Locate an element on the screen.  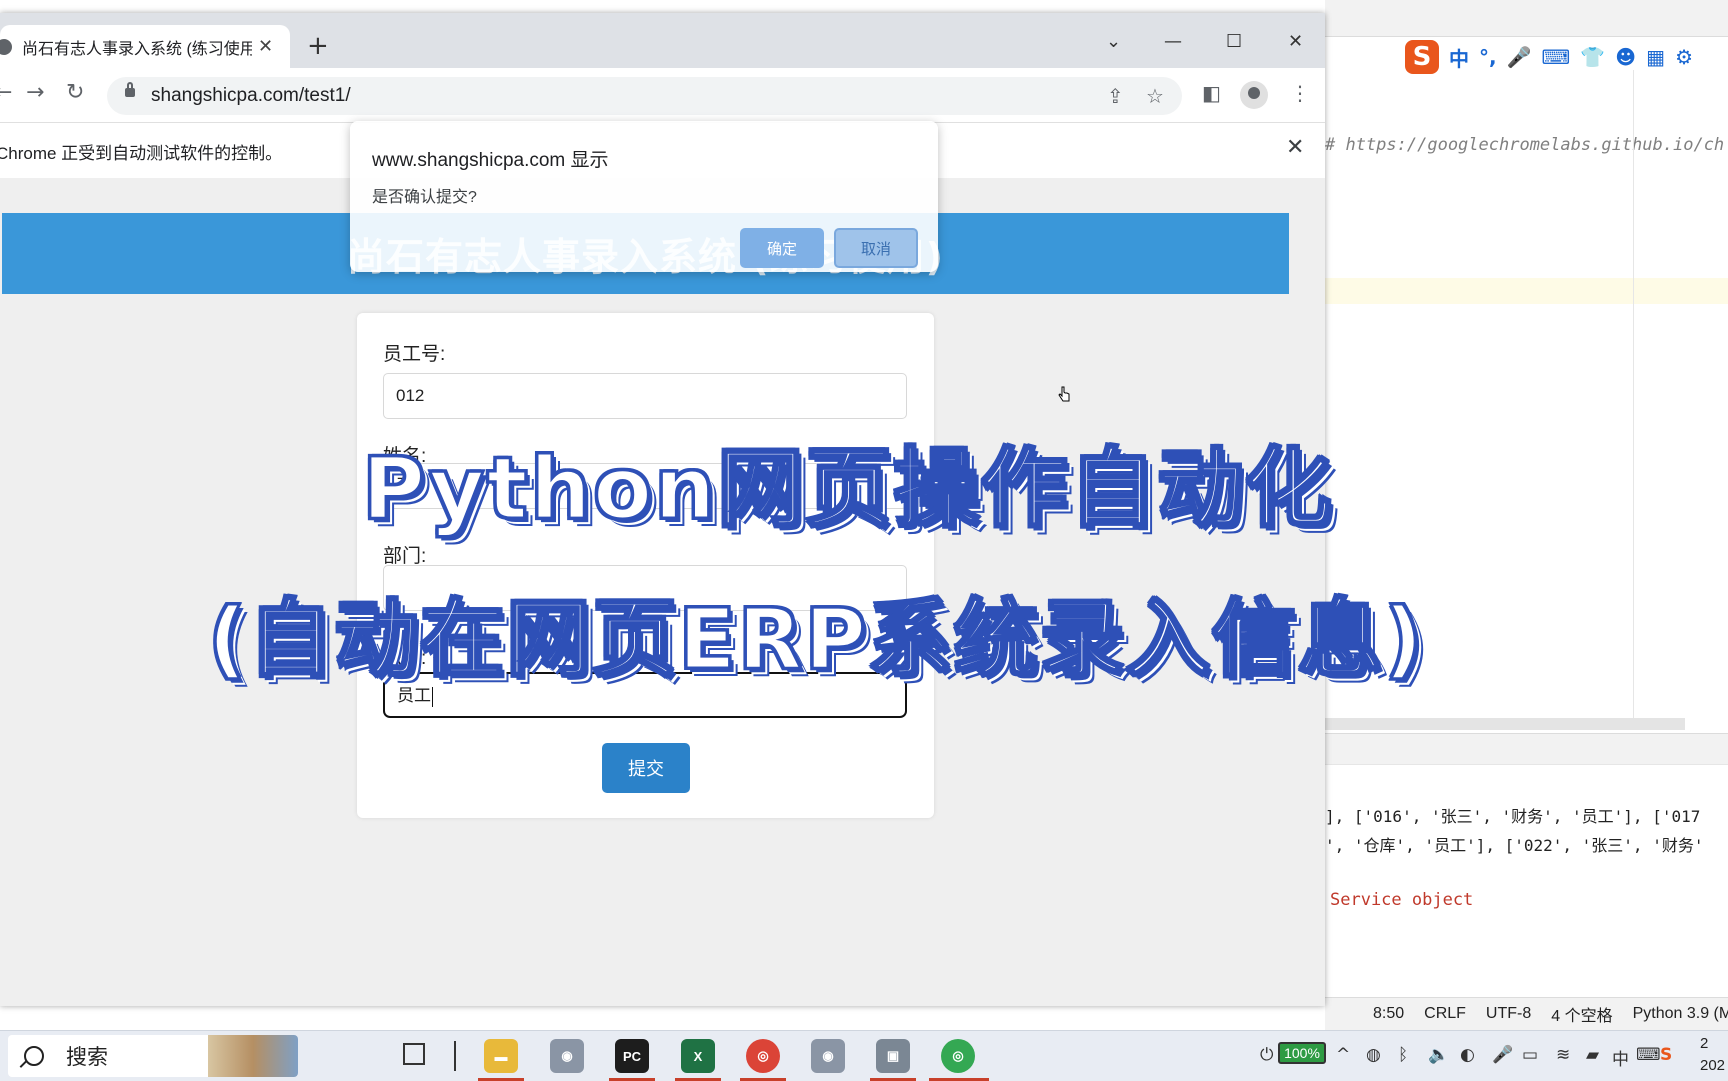
tab-close-icon: ✕ is located at coordinates (265, 46).